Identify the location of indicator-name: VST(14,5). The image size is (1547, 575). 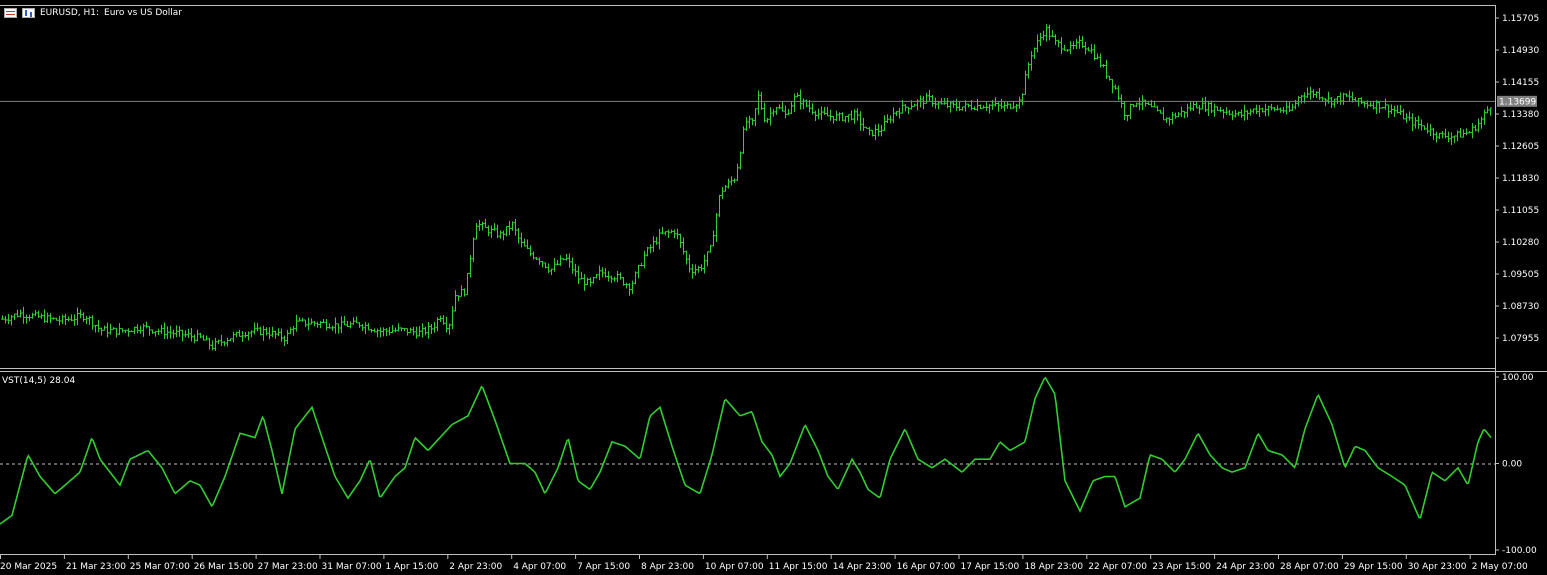
(24, 381).